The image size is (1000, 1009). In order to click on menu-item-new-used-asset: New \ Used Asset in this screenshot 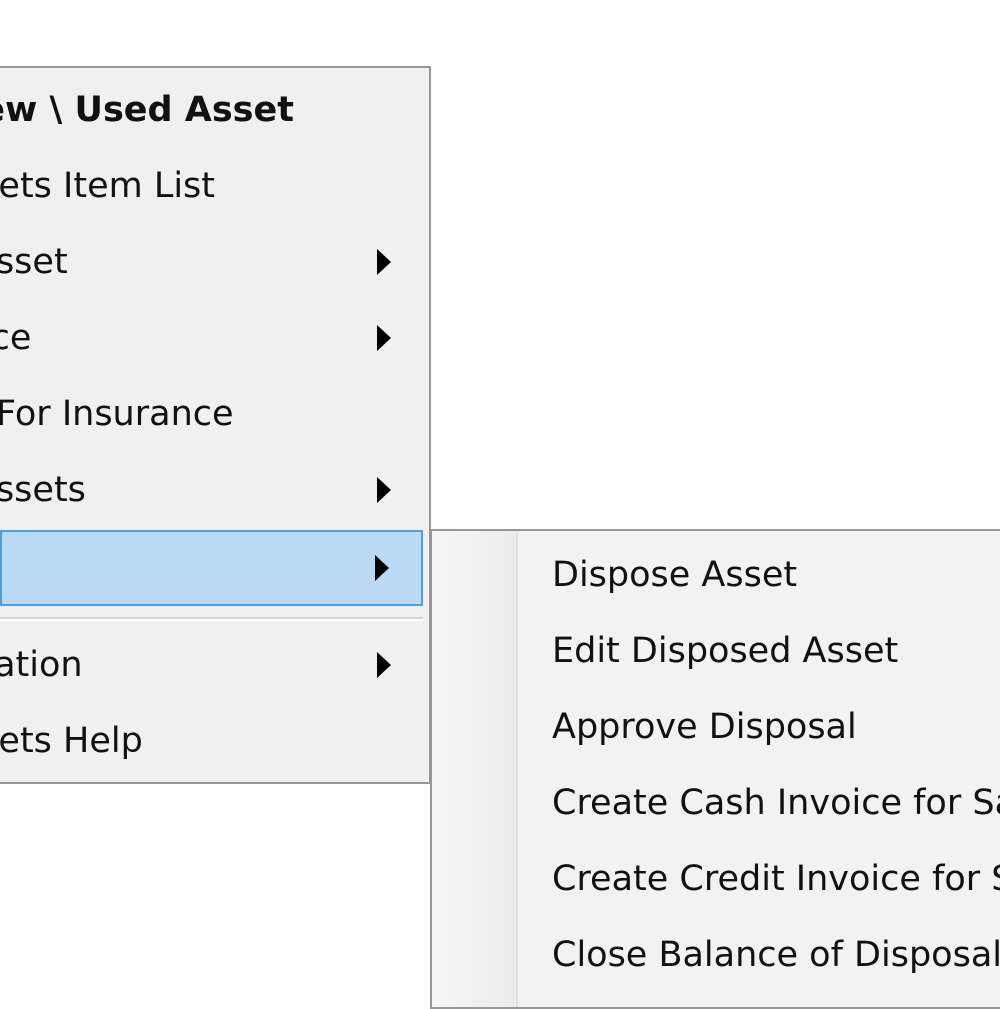, I will do `click(214, 110)`.